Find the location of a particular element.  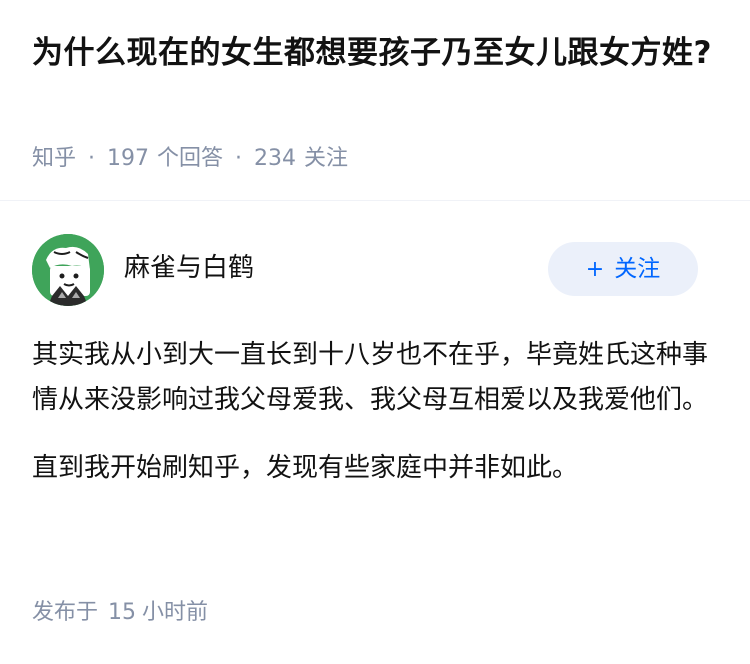

answer-count-label: 个回答 is located at coordinates (190, 158).